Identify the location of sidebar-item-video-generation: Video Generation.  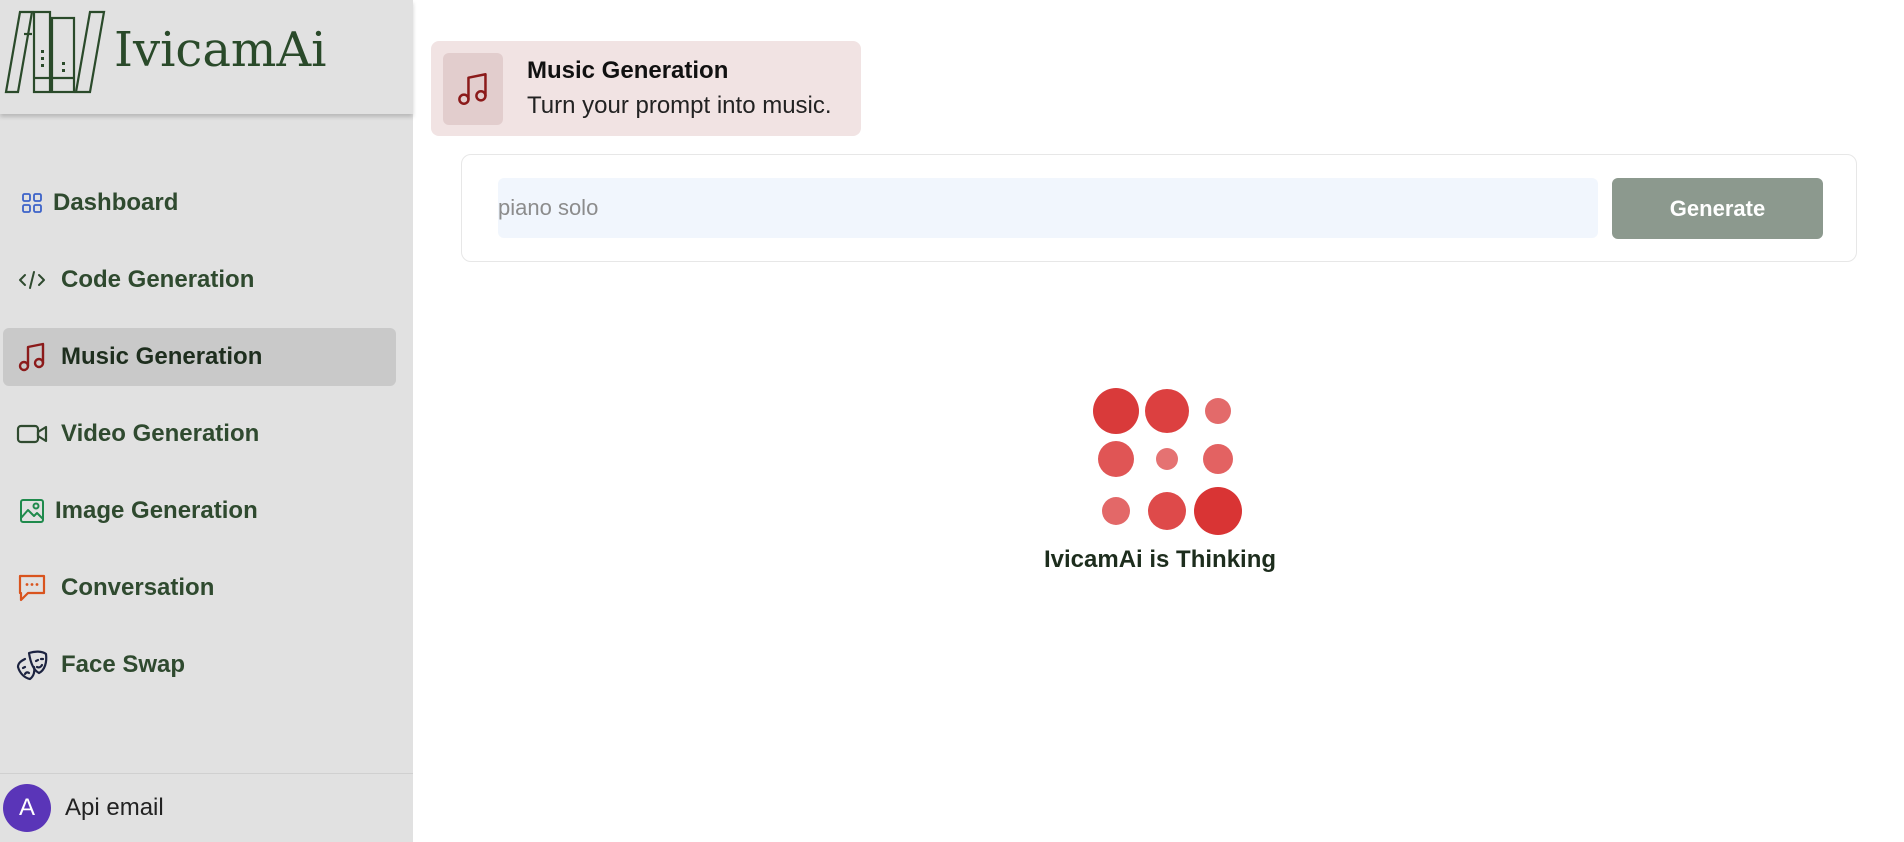
(199, 434).